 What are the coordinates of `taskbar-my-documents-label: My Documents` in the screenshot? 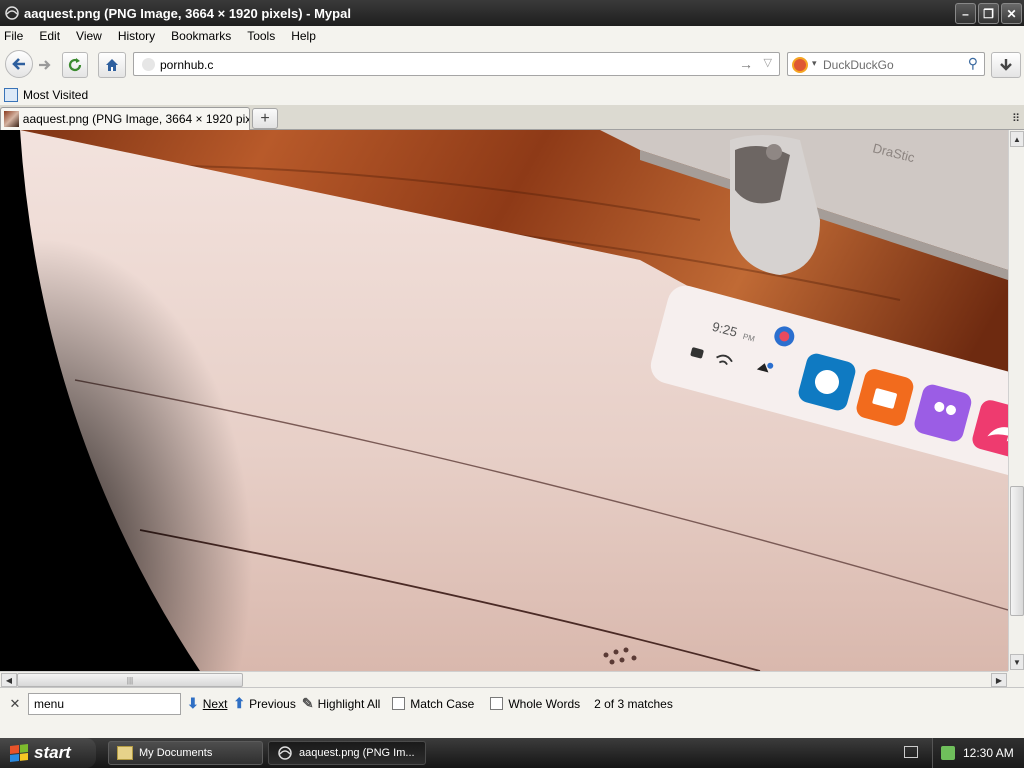 It's located at (176, 753).